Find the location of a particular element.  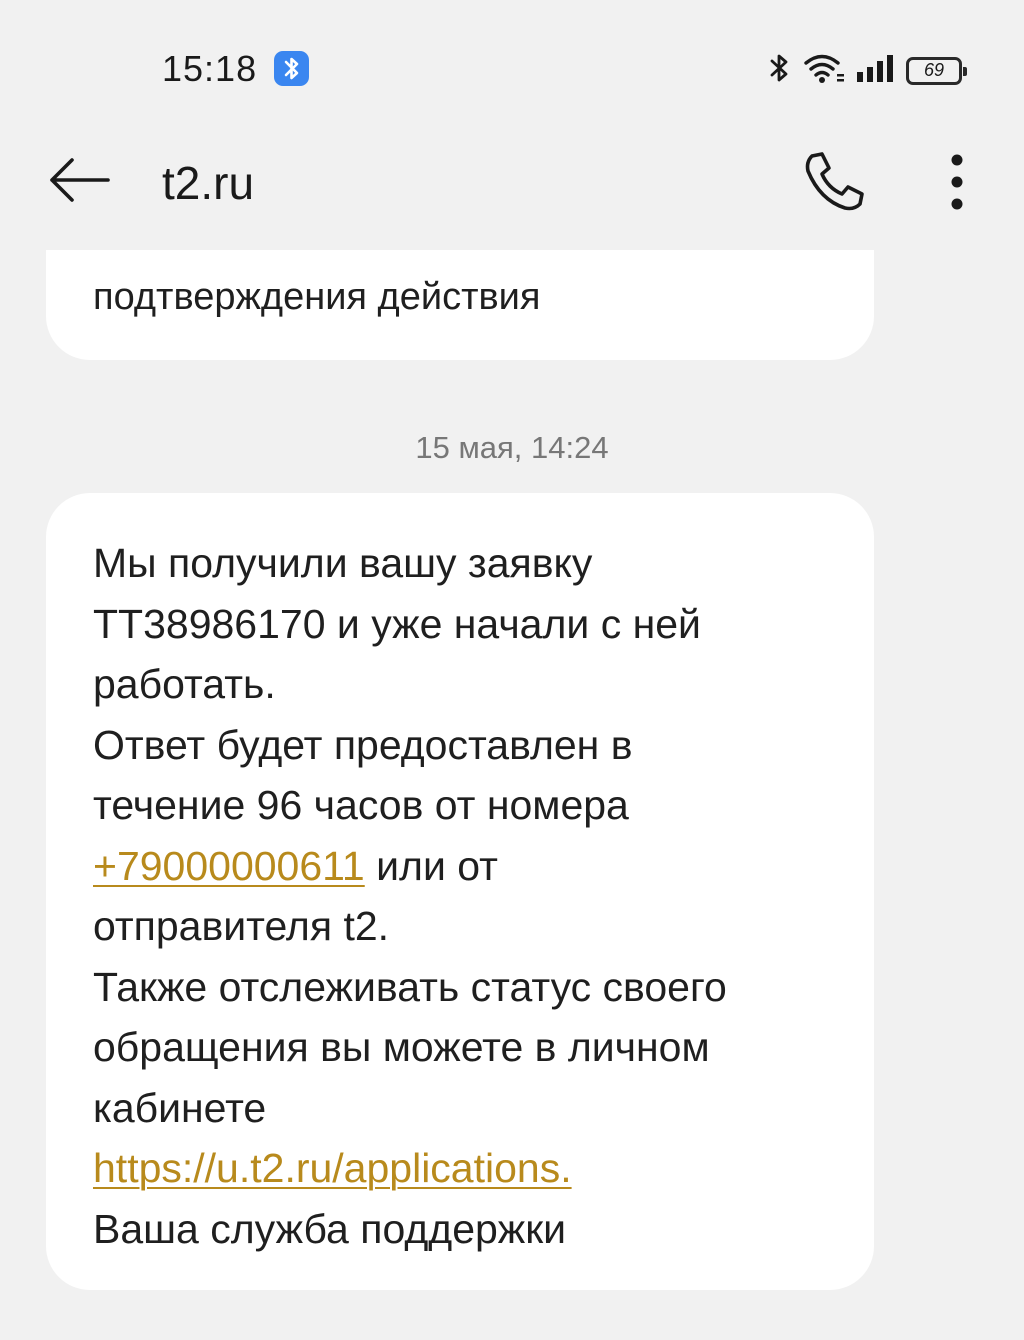

more-vert-icon is located at coordinates (957, 182).